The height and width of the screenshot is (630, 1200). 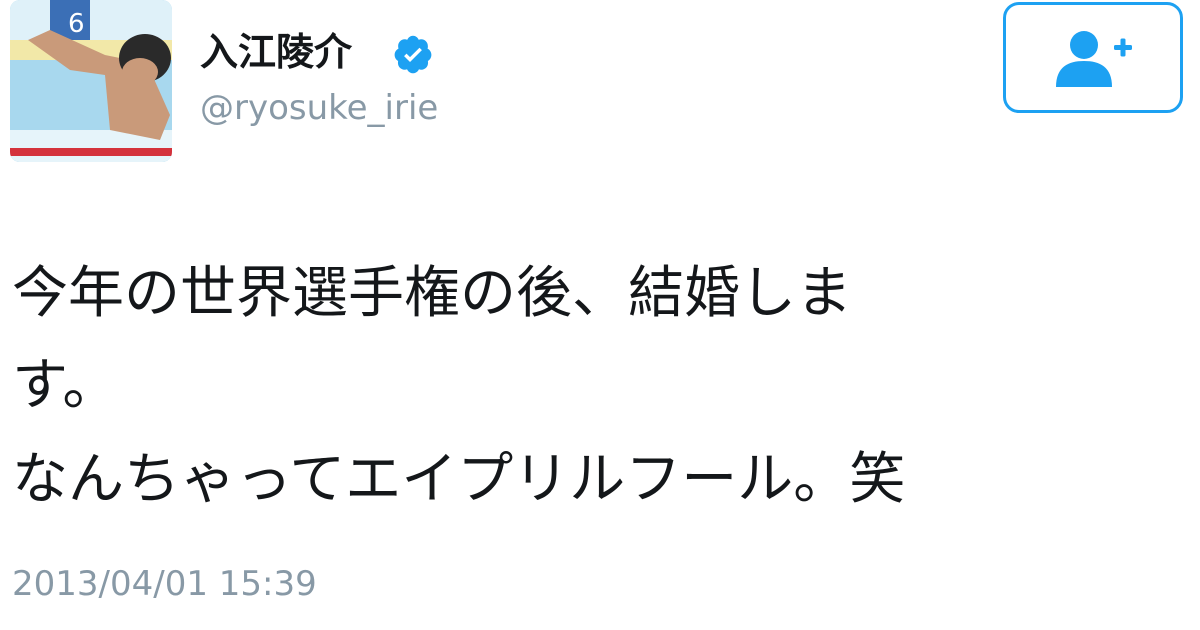 What do you see at coordinates (459, 479) in the screenshot?
I see `tweet-paragraph: なんちゃってエイプリルフール。笑` at bounding box center [459, 479].